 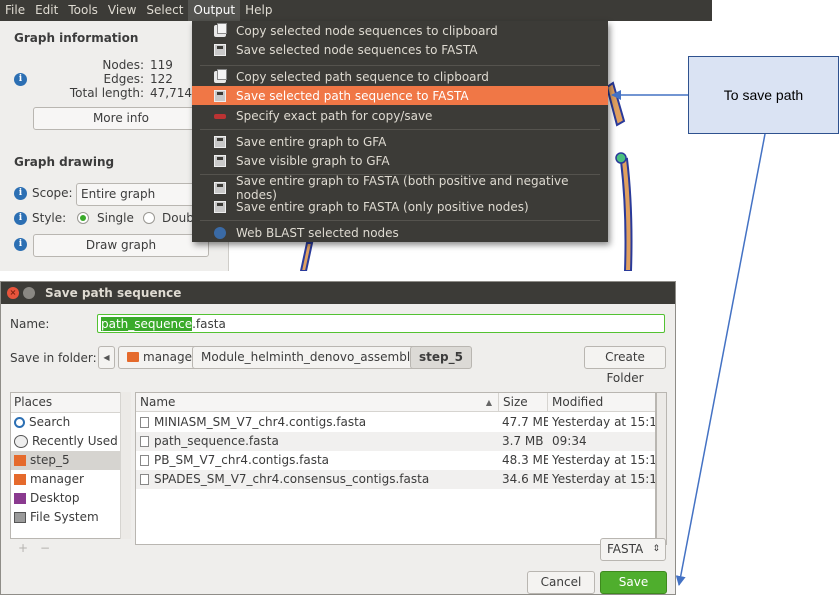 What do you see at coordinates (21, 441) in the screenshot?
I see `clock-icon` at bounding box center [21, 441].